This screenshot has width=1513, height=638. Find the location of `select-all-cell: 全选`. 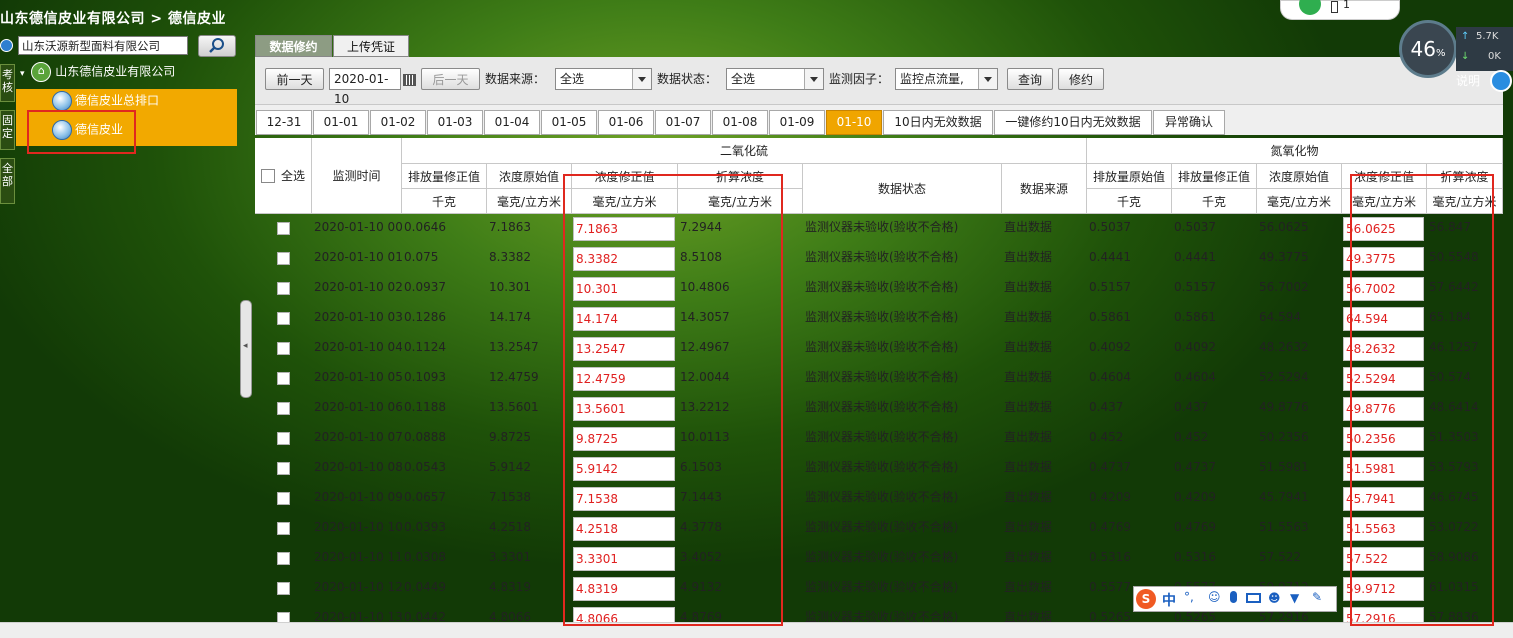

select-all-cell: 全选 is located at coordinates (283, 176).